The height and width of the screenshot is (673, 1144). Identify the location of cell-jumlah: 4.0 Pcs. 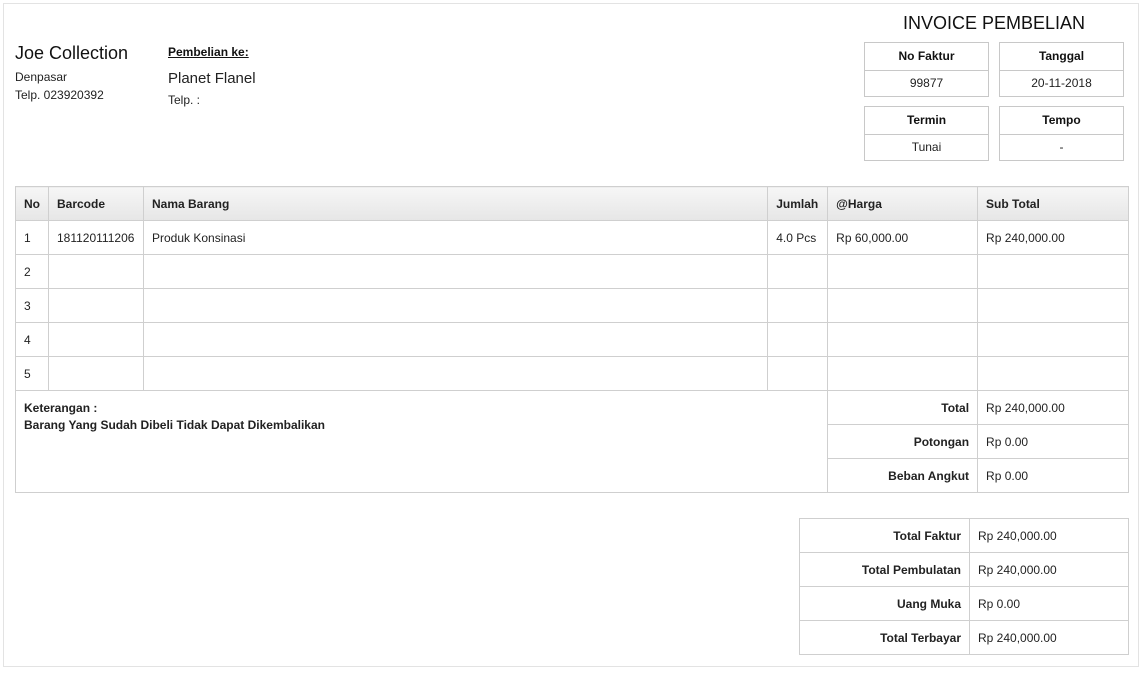
(798, 237).